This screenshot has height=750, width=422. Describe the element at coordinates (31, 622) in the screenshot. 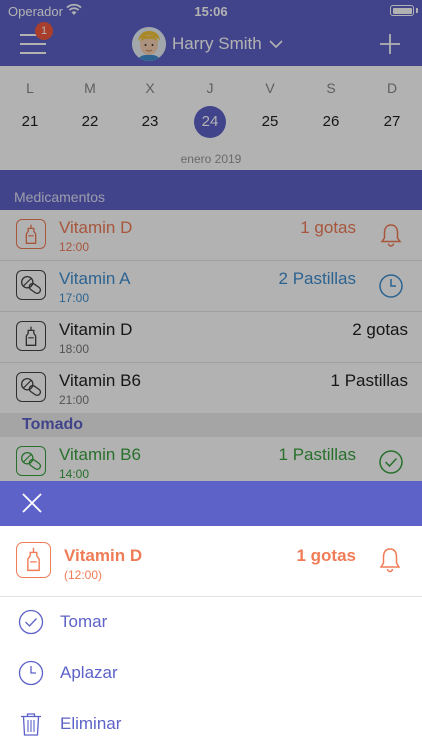

I see `check-circle-icon` at that location.